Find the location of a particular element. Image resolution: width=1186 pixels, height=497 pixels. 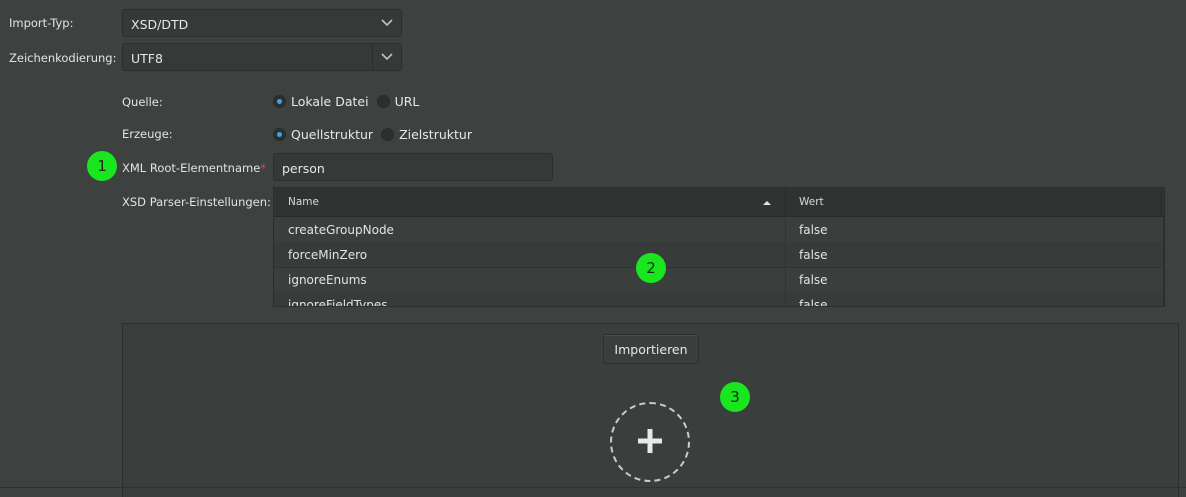

import-button: Importieren is located at coordinates (651, 349).